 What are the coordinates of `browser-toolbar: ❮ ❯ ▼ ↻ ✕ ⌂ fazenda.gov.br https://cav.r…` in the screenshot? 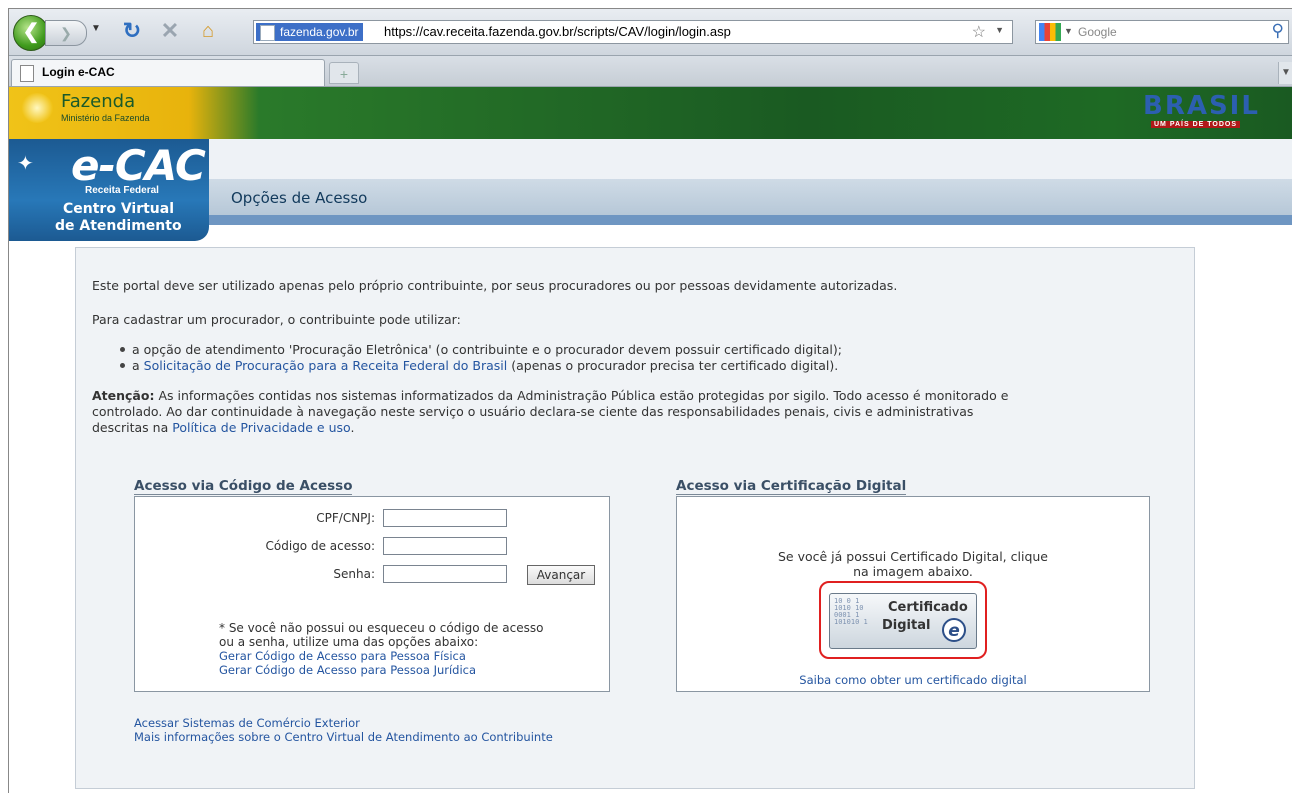 It's located at (650, 32).